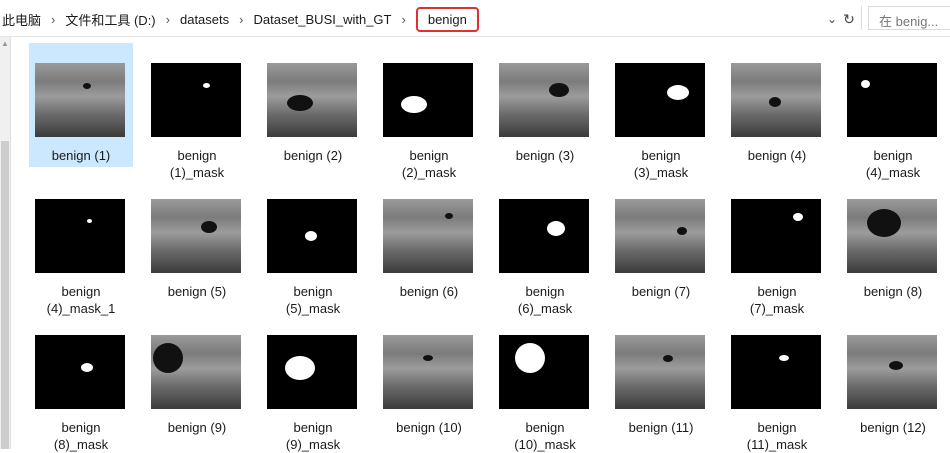 This screenshot has height=453, width=950. What do you see at coordinates (777, 444) in the screenshot?
I see `file-name-continued: (11)_mask` at bounding box center [777, 444].